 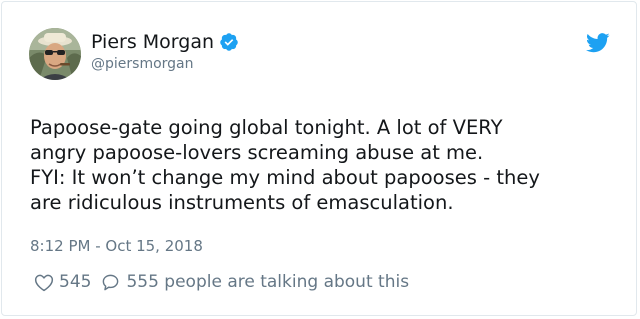 What do you see at coordinates (152, 42) in the screenshot?
I see `author-display-name: Piers Morgan` at bounding box center [152, 42].